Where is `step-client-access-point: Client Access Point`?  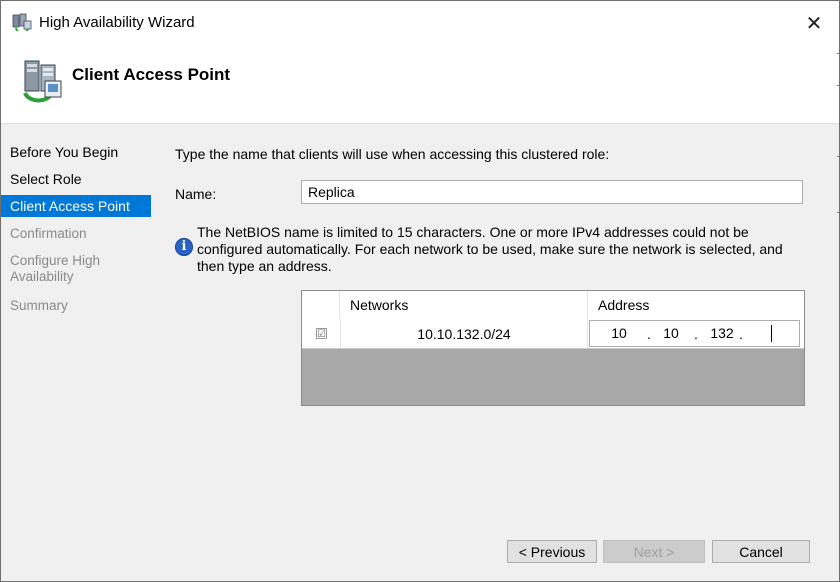 step-client-access-point: Client Access Point is located at coordinates (76, 206).